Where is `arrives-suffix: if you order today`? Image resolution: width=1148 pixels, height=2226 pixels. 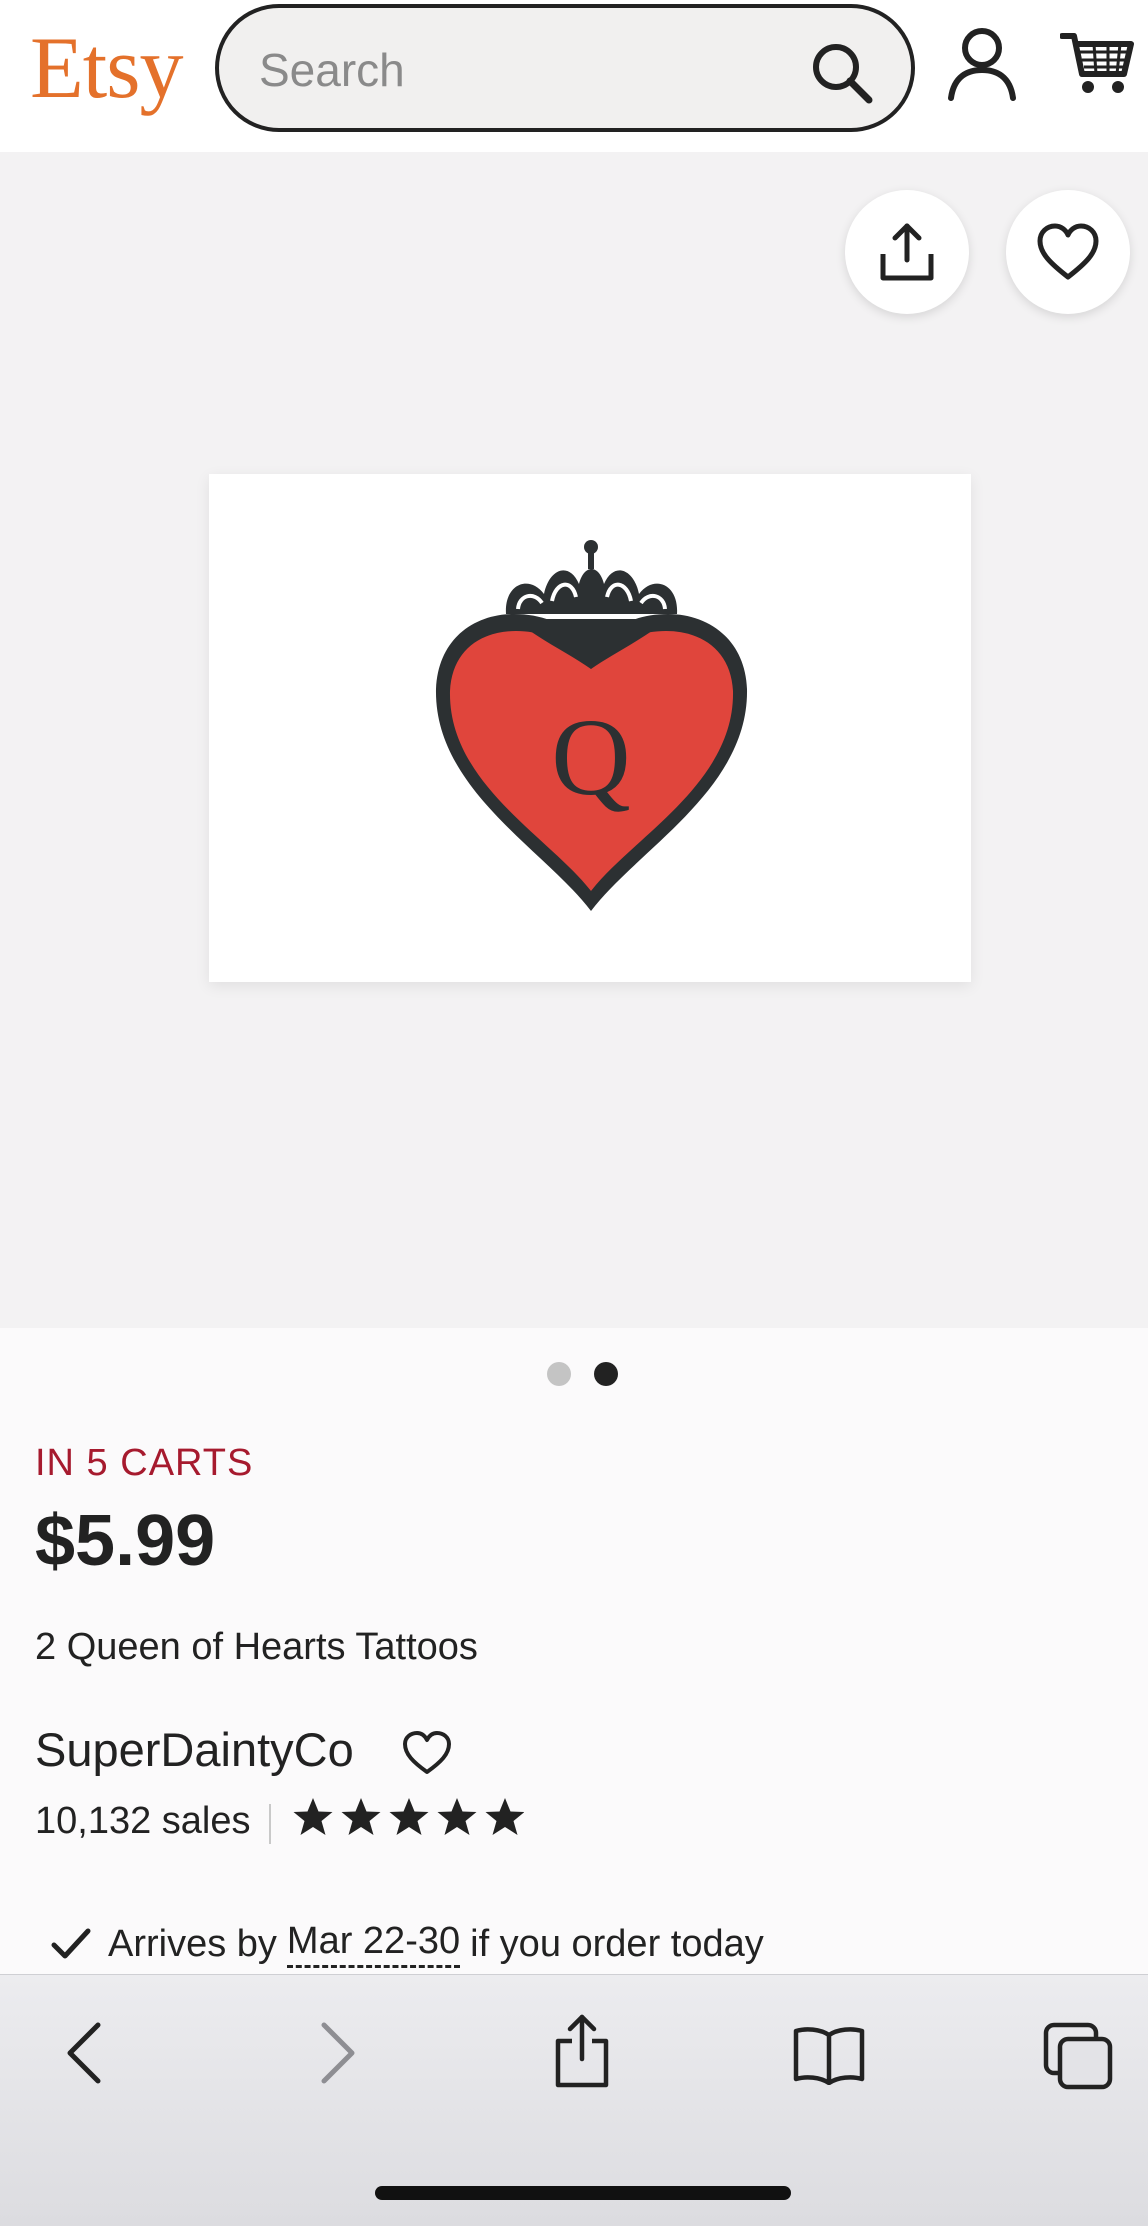 arrives-suffix: if you order today is located at coordinates (617, 1943).